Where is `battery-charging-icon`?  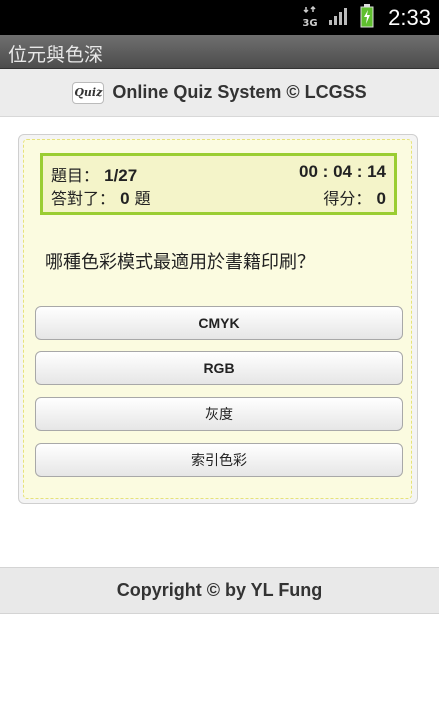
battery-charging-icon is located at coordinates (367, 17).